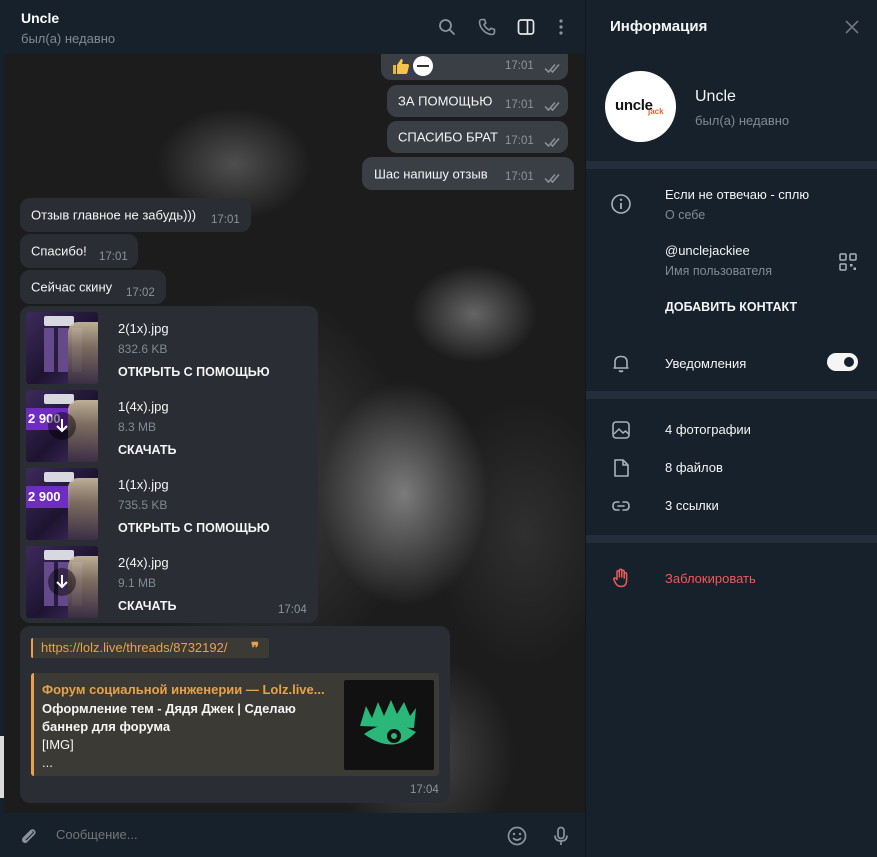 The width and height of the screenshot is (877, 857). Describe the element at coordinates (737, 194) in the screenshot. I see `bio-text: Если не отвечаю - сплю` at that location.